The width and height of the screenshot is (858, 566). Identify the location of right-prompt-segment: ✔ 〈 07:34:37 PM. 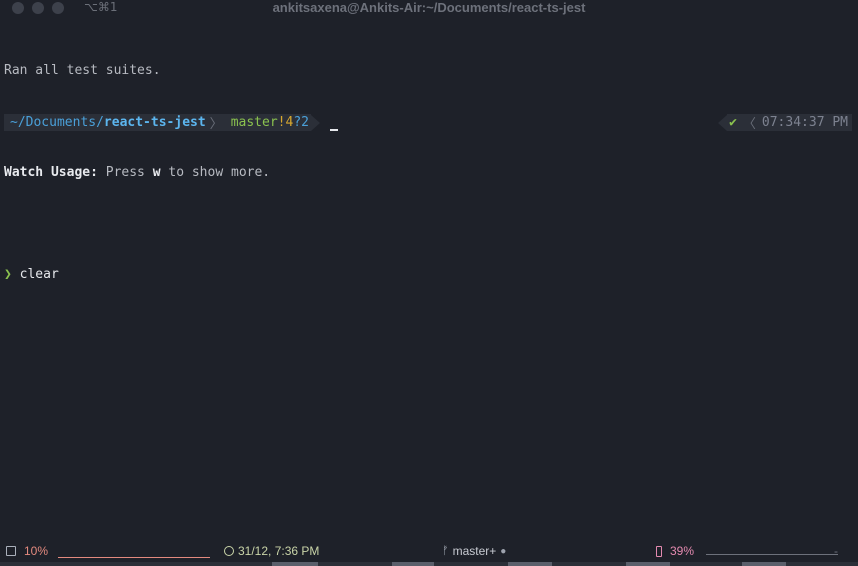
(789, 123).